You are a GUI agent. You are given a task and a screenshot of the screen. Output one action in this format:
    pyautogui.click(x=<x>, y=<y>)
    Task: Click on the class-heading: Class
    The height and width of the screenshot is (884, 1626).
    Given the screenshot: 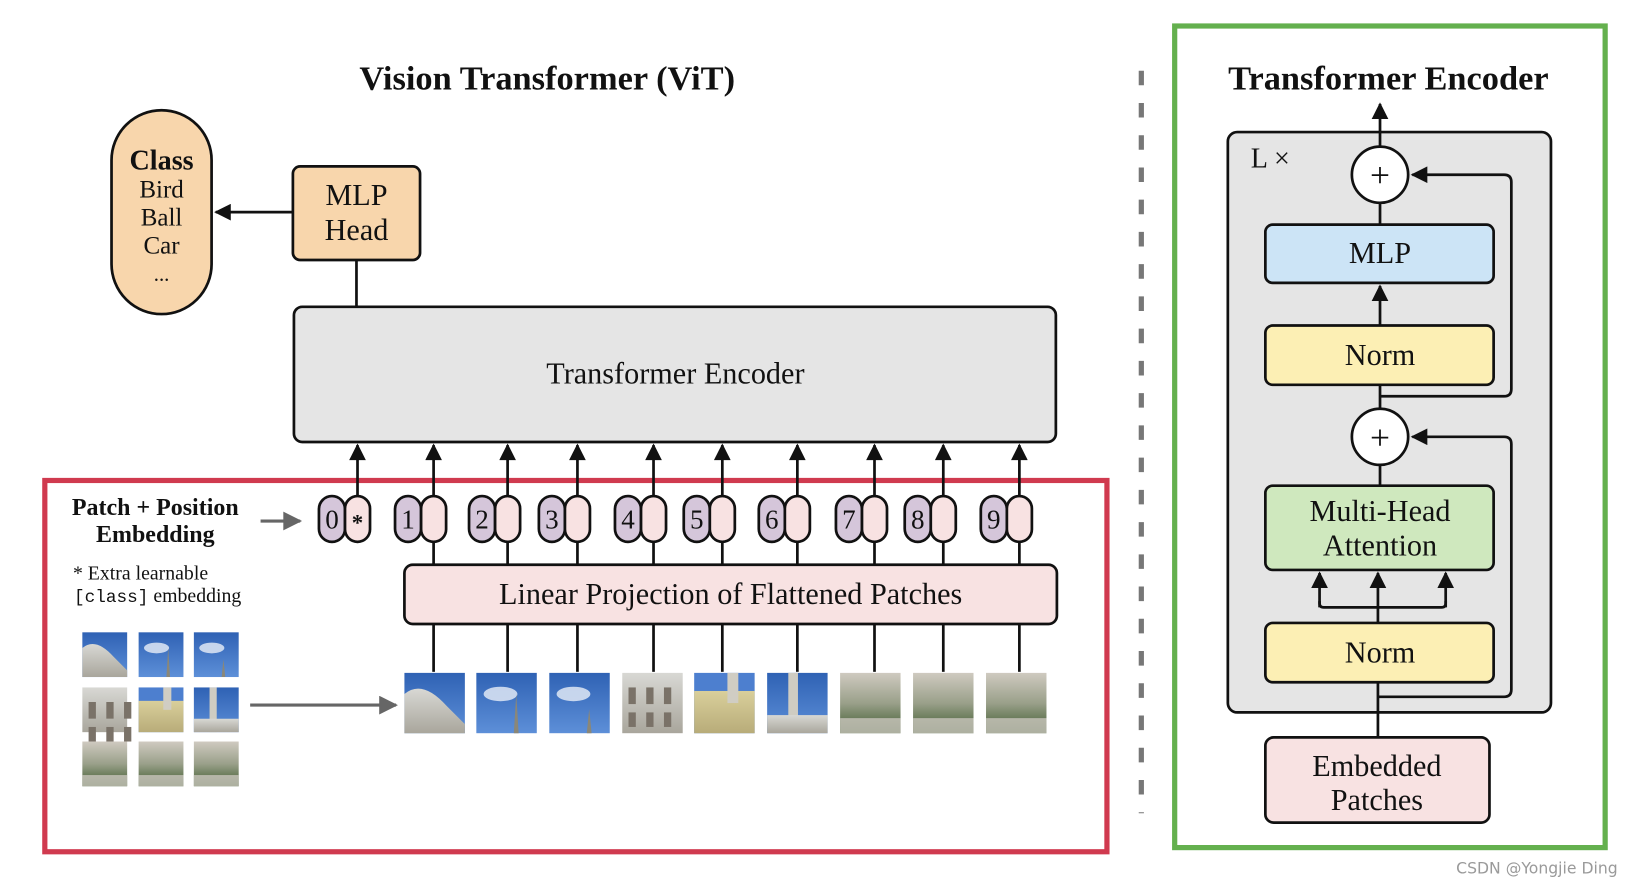 What is the action you would take?
    pyautogui.click(x=161, y=161)
    